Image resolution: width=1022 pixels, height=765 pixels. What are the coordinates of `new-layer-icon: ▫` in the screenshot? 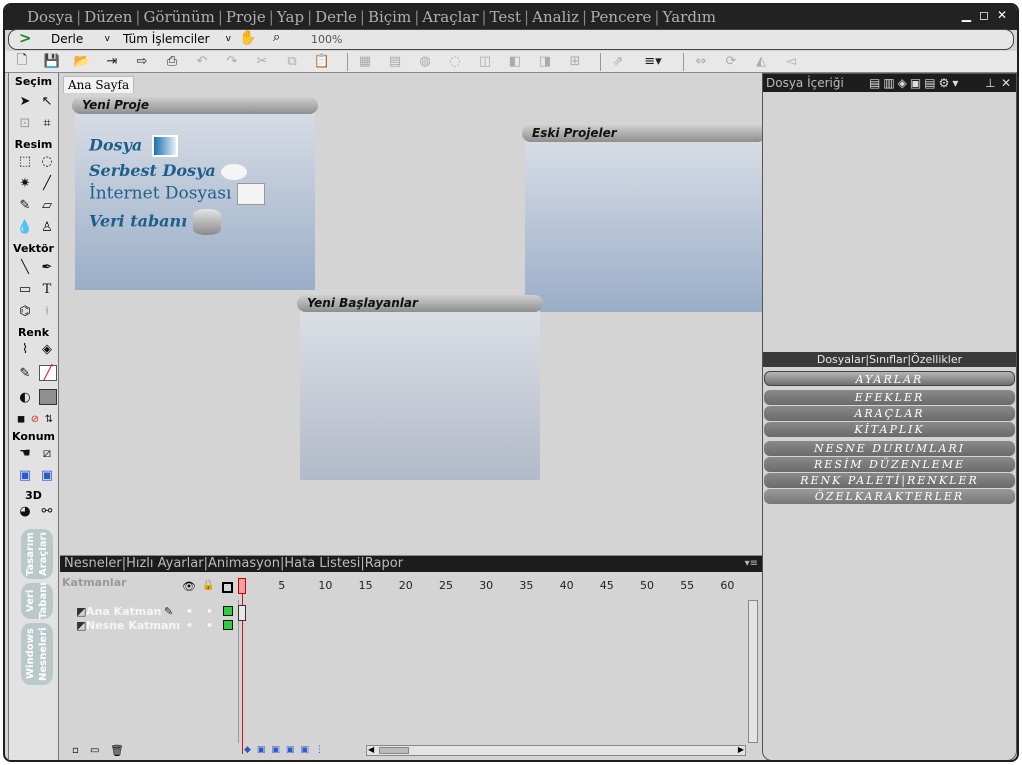 It's located at (75, 750).